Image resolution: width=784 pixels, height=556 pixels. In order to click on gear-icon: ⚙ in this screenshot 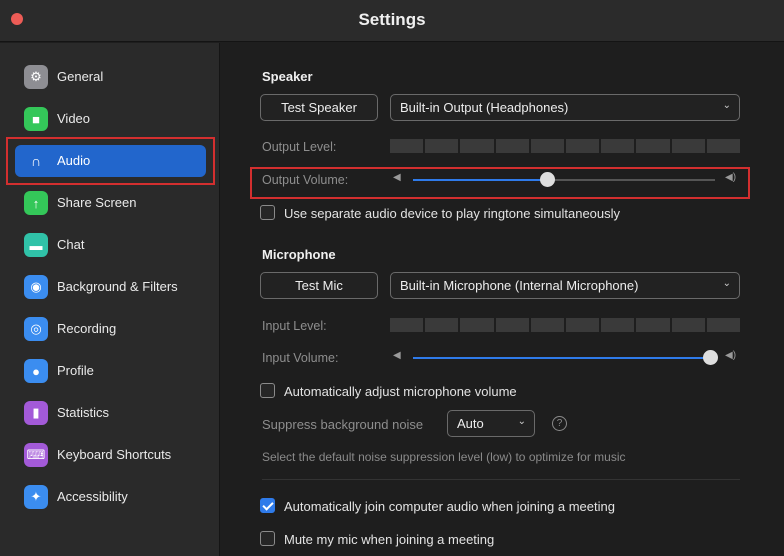, I will do `click(36, 77)`.